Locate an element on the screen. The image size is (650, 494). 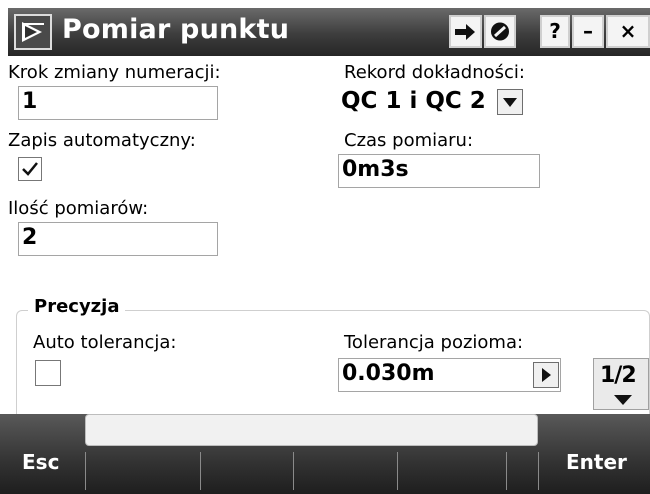
cancel-measure-icon is located at coordinates (500, 31).